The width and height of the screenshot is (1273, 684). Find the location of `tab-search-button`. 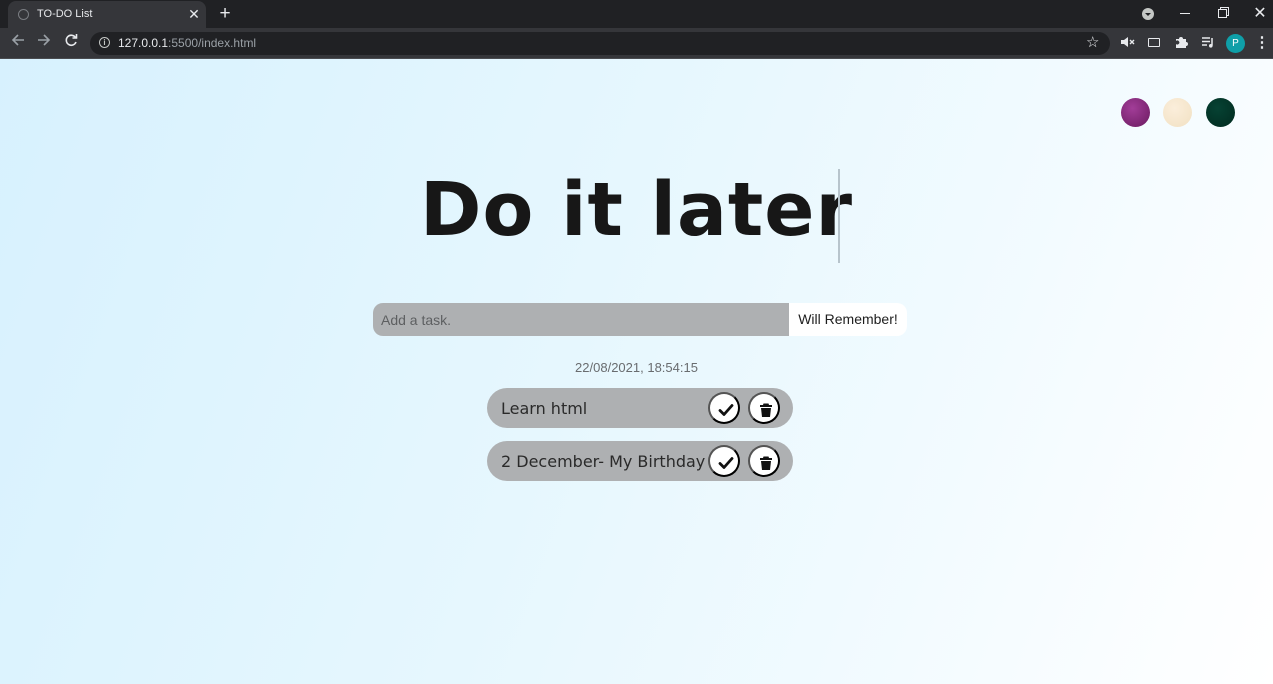

tab-search-button is located at coordinates (1148, 14).